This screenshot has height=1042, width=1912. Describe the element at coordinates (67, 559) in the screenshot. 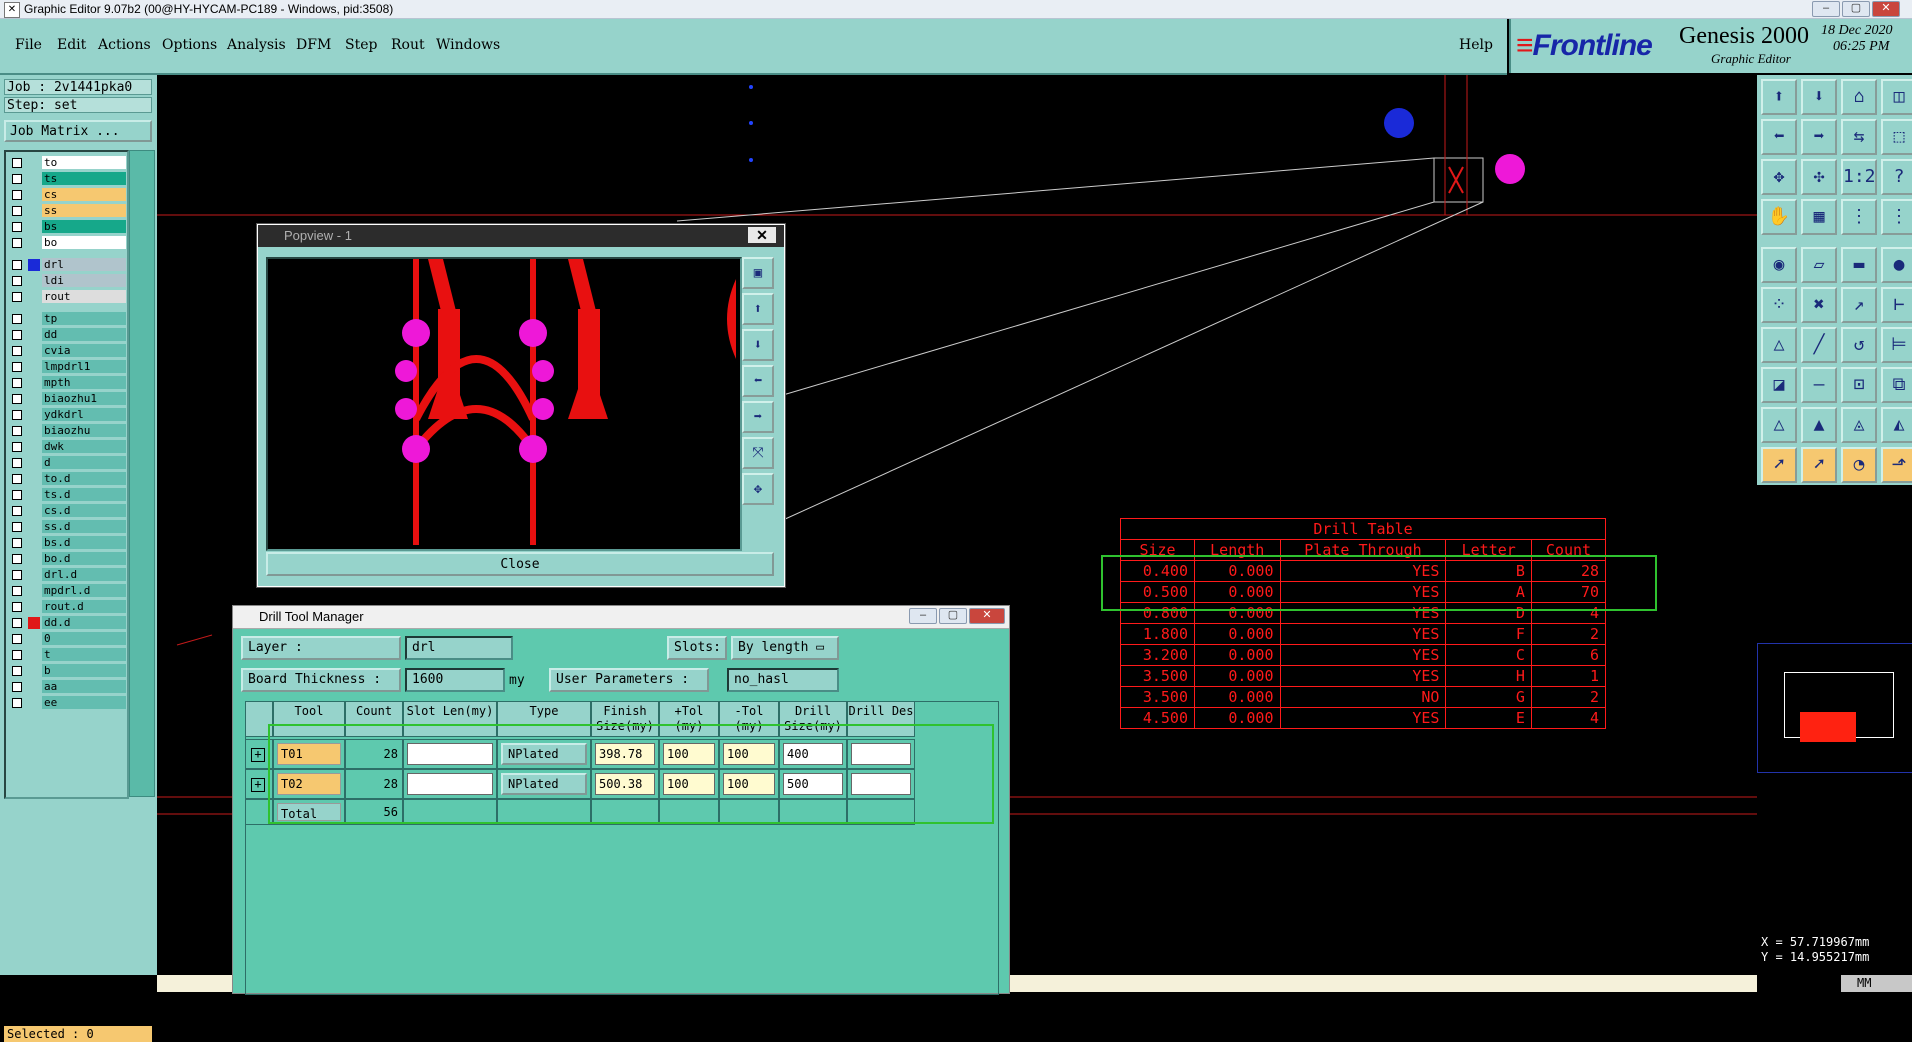

I see `layer-row-bo-d: bo.d` at that location.